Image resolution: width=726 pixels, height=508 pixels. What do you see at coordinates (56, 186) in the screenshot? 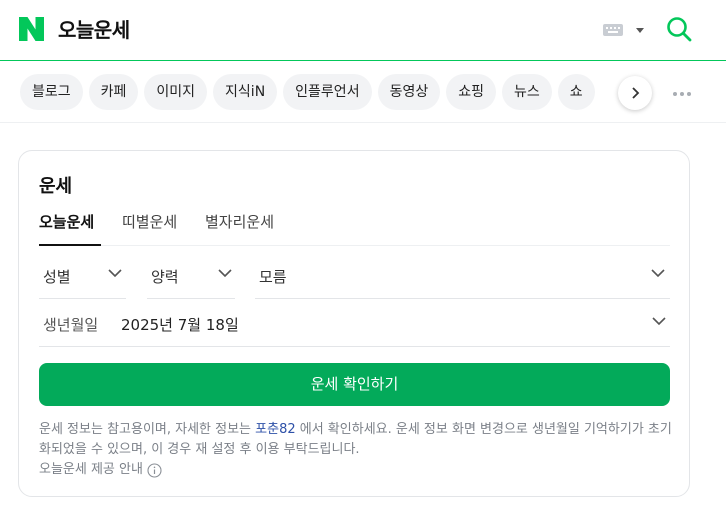
I see `card-title: 운세` at bounding box center [56, 186].